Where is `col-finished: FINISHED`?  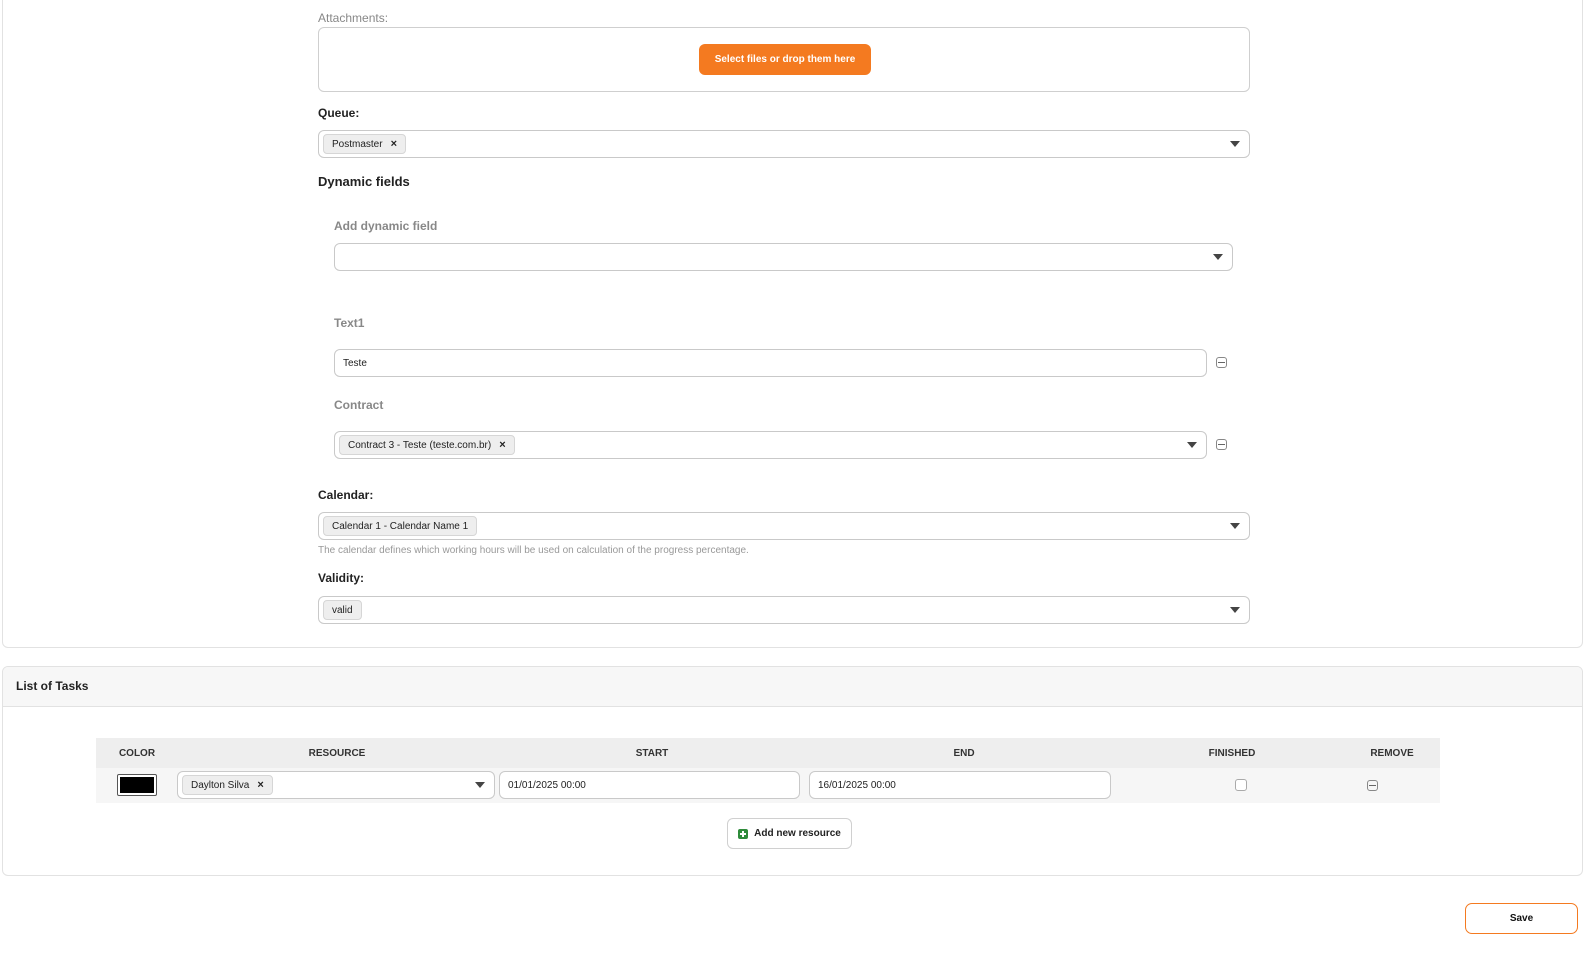 col-finished: FINISHED is located at coordinates (1232, 753).